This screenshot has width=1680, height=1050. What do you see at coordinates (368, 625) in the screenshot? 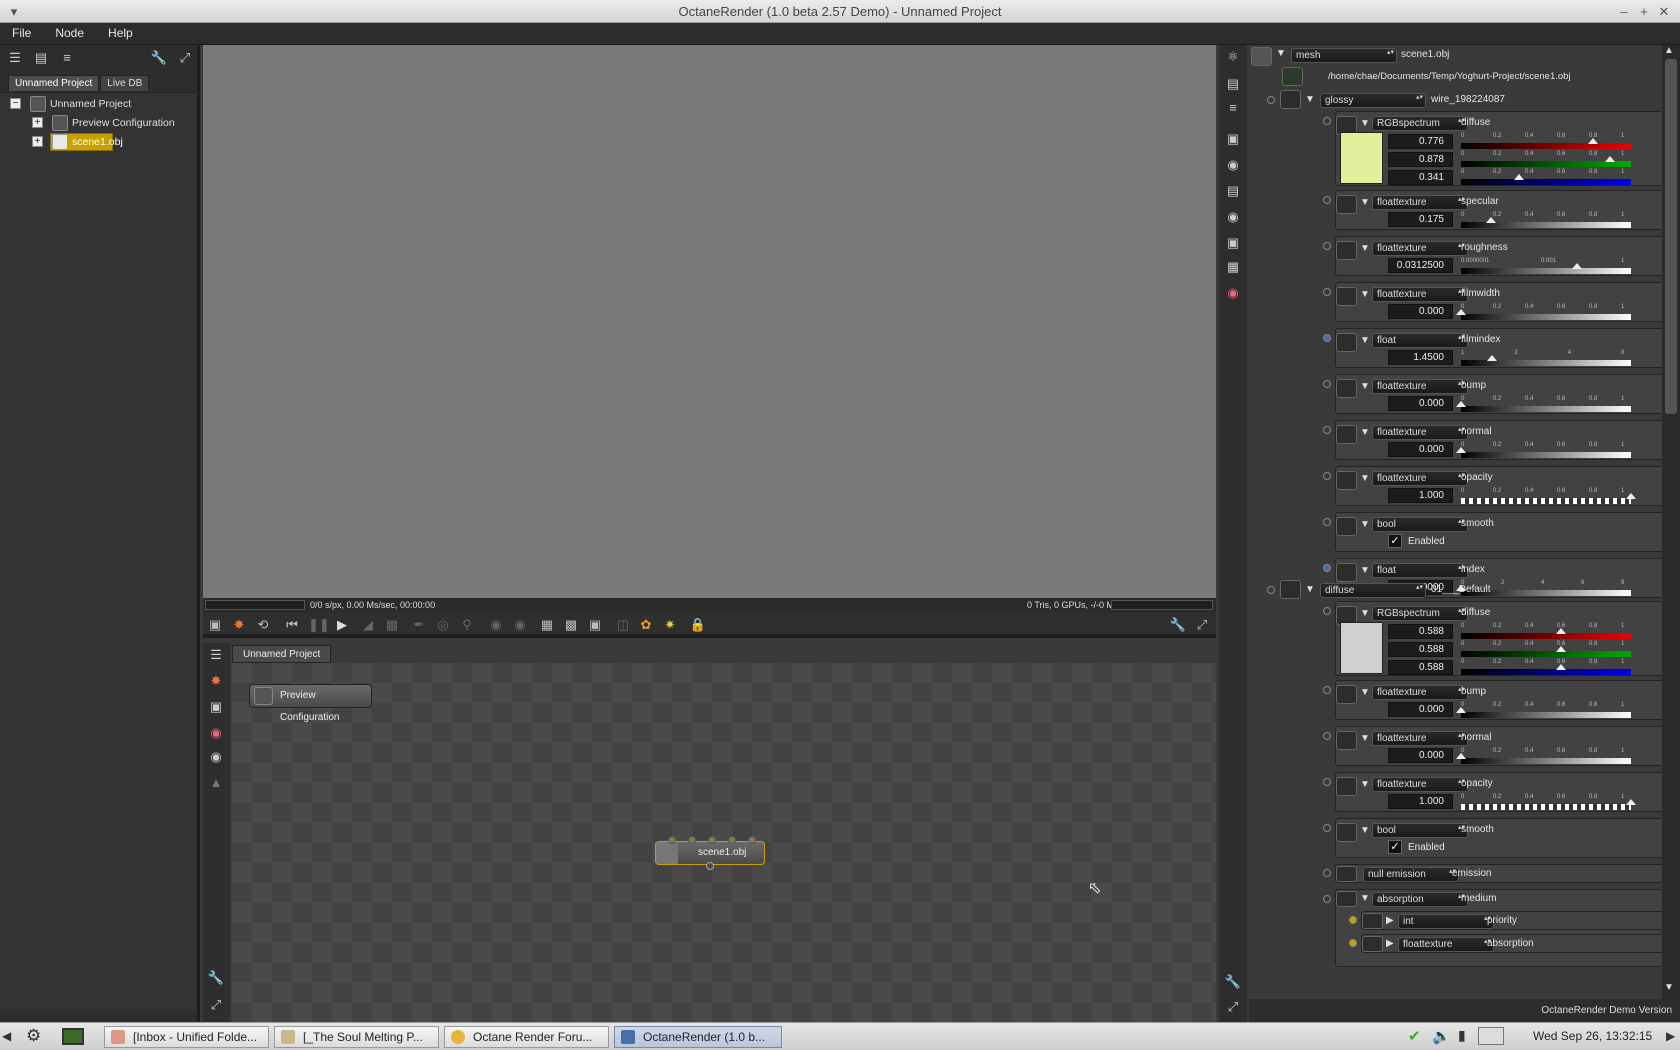
I see `focus-picker-icon: ◢` at bounding box center [368, 625].